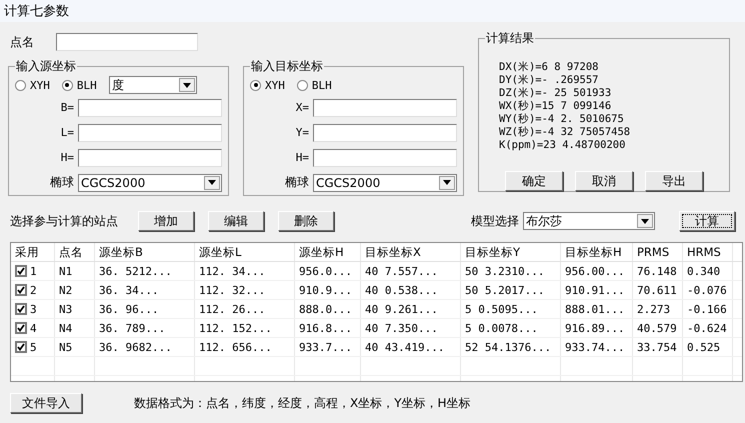  Describe the element at coordinates (597, 252) in the screenshot. I see `column-header: 目标坐标H` at that location.